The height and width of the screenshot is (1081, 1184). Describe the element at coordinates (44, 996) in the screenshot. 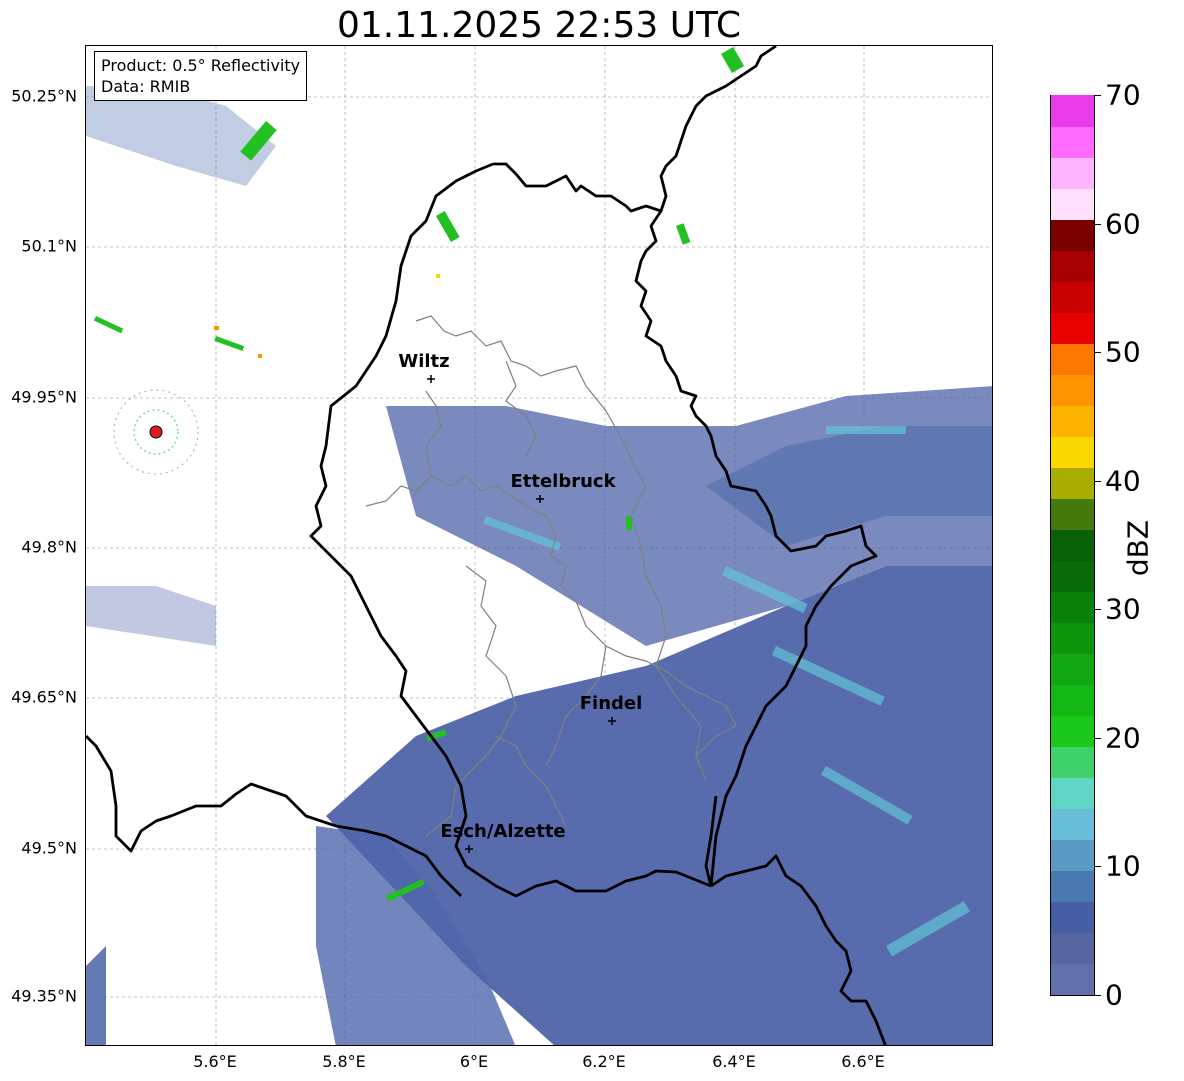

I see `lat-label-49-35: 49.35°N` at that location.